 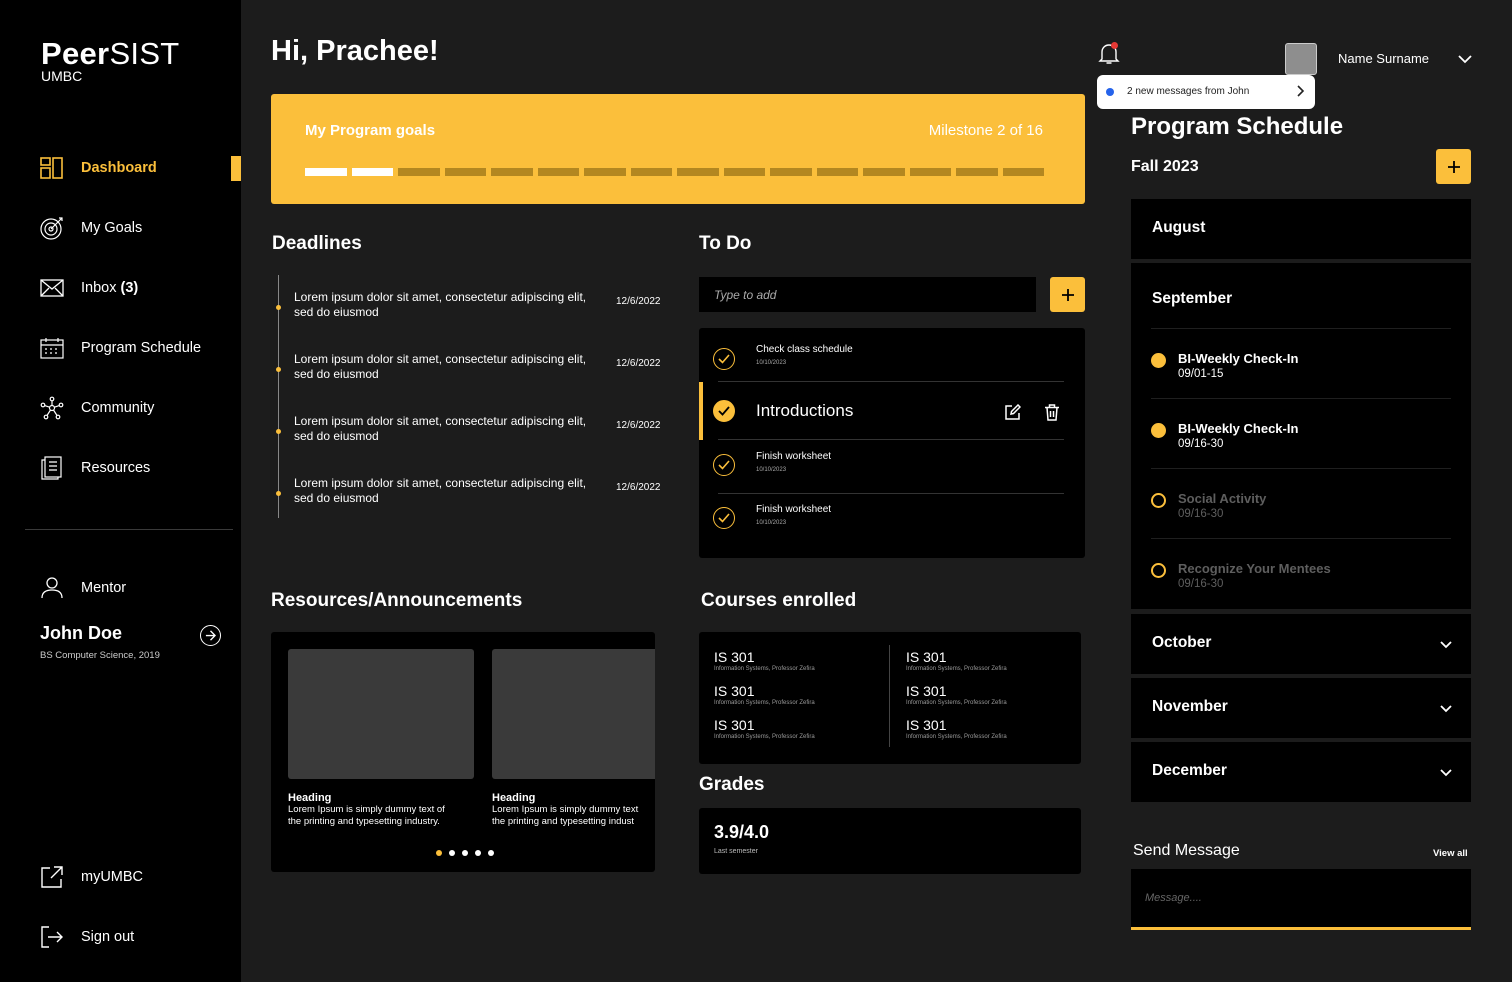 What do you see at coordinates (1110, 92) in the screenshot?
I see `unread-dot` at bounding box center [1110, 92].